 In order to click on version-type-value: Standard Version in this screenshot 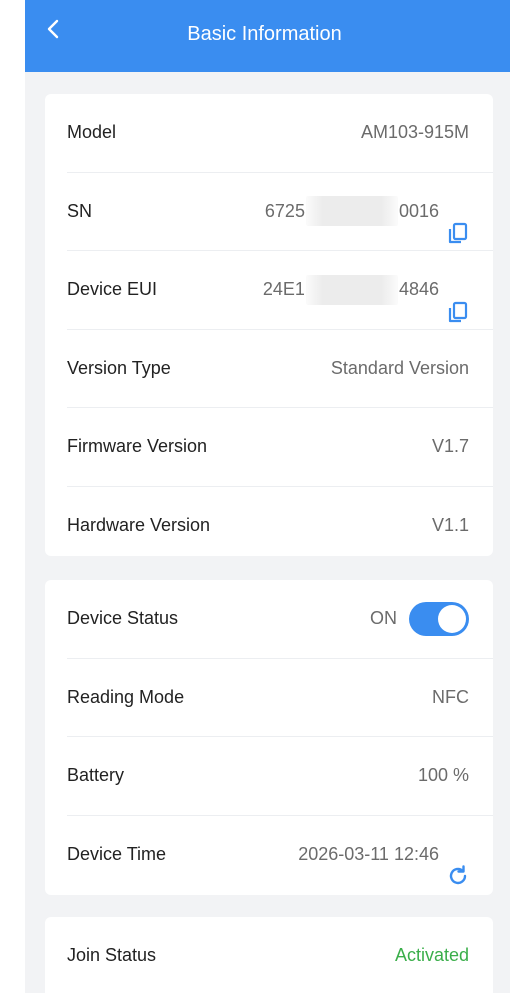, I will do `click(399, 367)`.